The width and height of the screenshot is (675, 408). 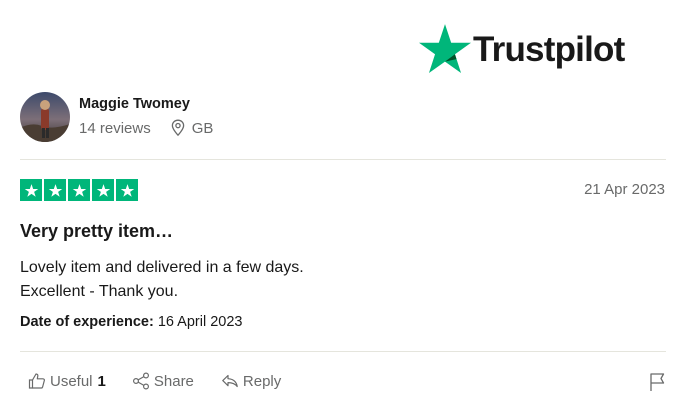 I want to click on trustpilot-logo: Trustpilot, so click(x=522, y=49).